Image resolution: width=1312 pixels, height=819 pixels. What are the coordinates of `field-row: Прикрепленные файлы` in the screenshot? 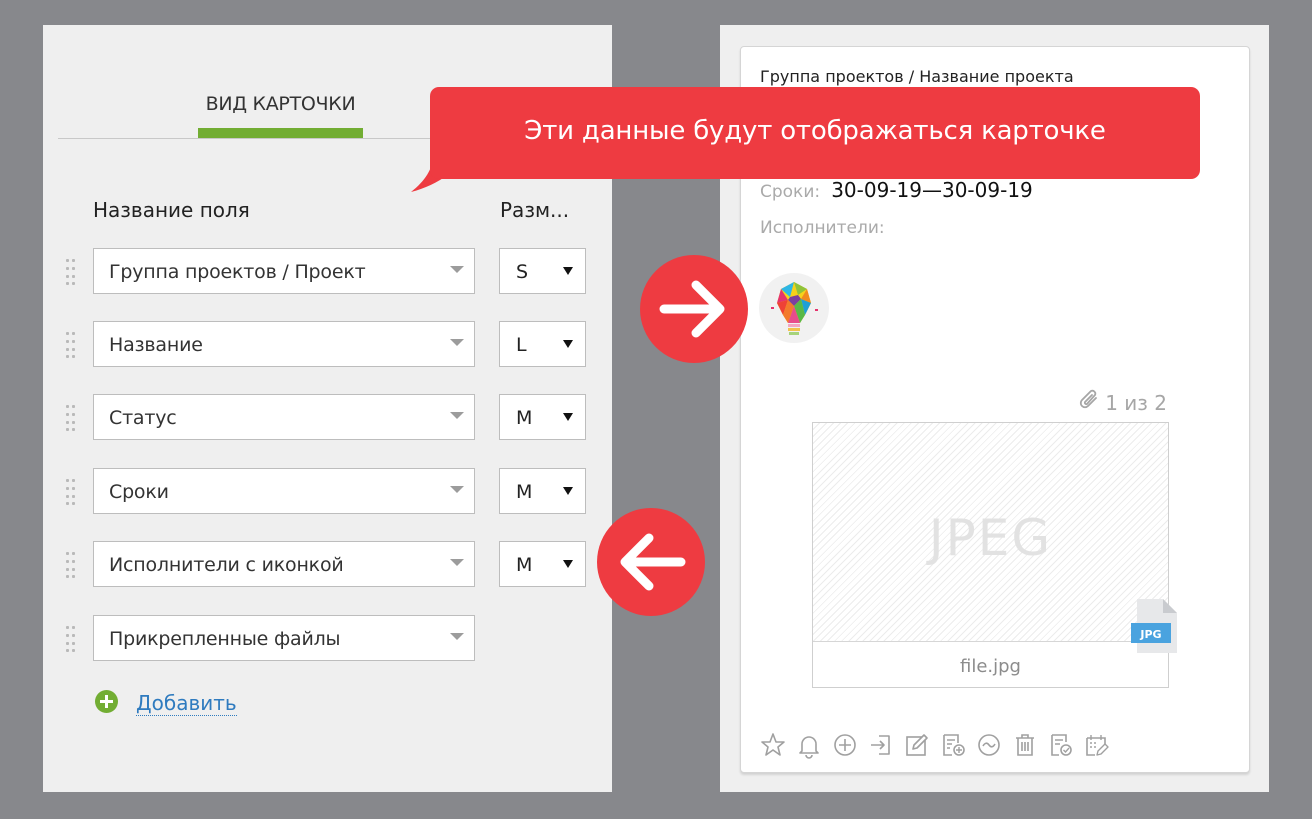 It's located at (327, 639).